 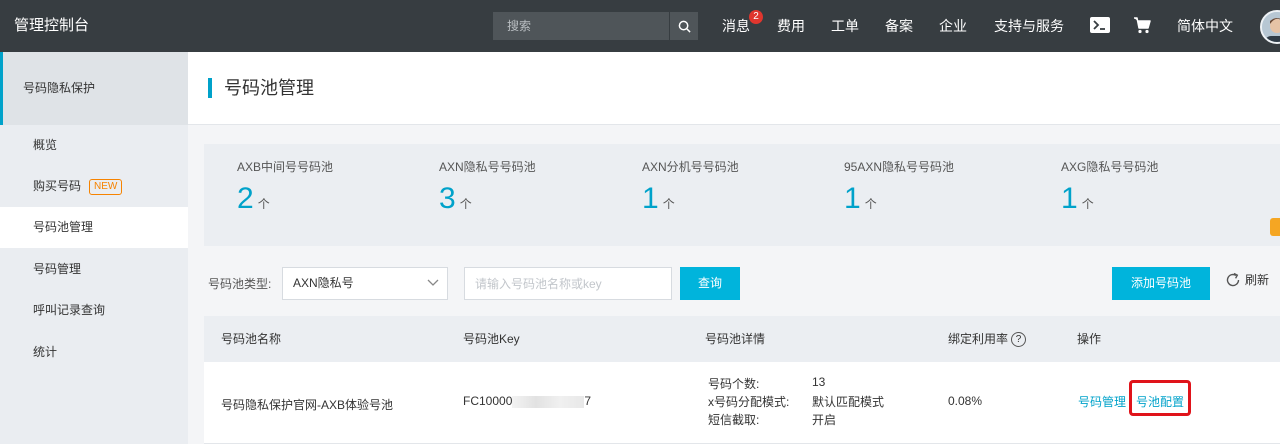 I want to click on avatar, so click(x=1270, y=27).